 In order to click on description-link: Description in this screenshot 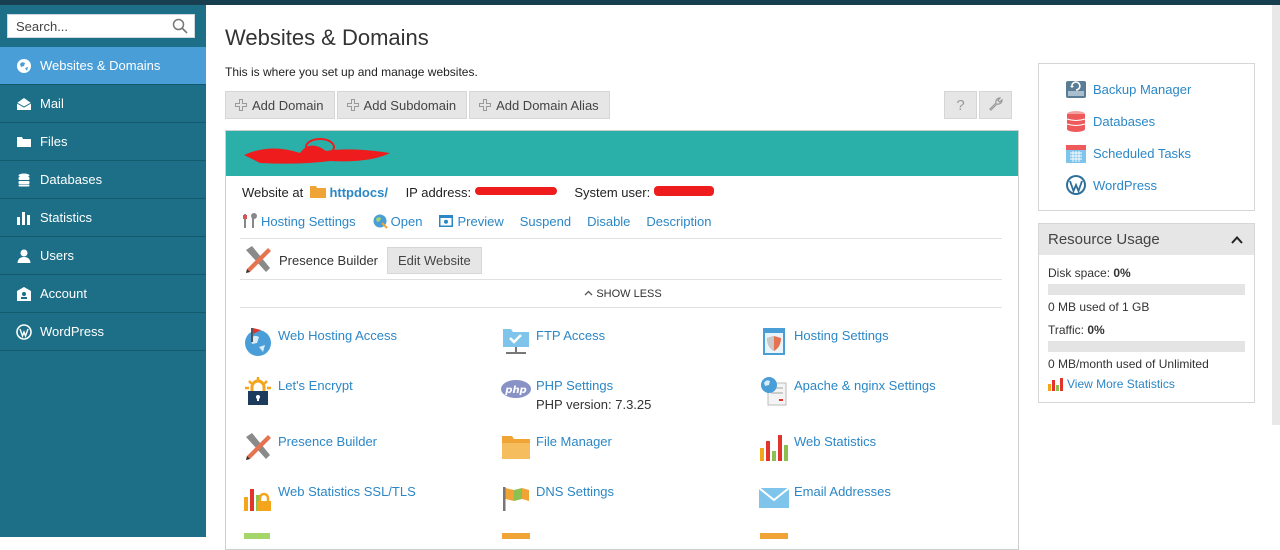, I will do `click(678, 221)`.